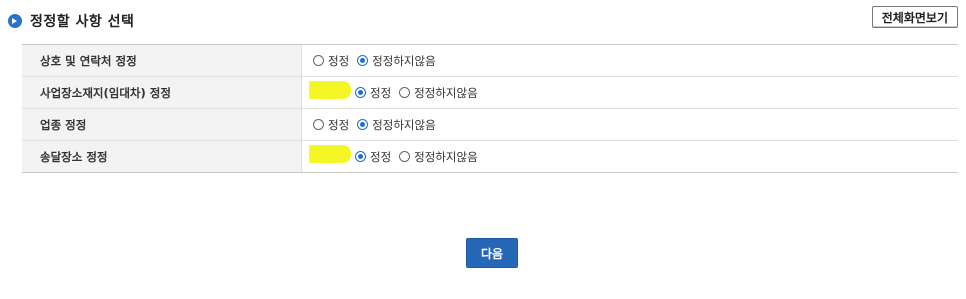  What do you see at coordinates (630, 92) in the screenshot?
I see `radio-group-location: 정정 정정하지않음` at bounding box center [630, 92].